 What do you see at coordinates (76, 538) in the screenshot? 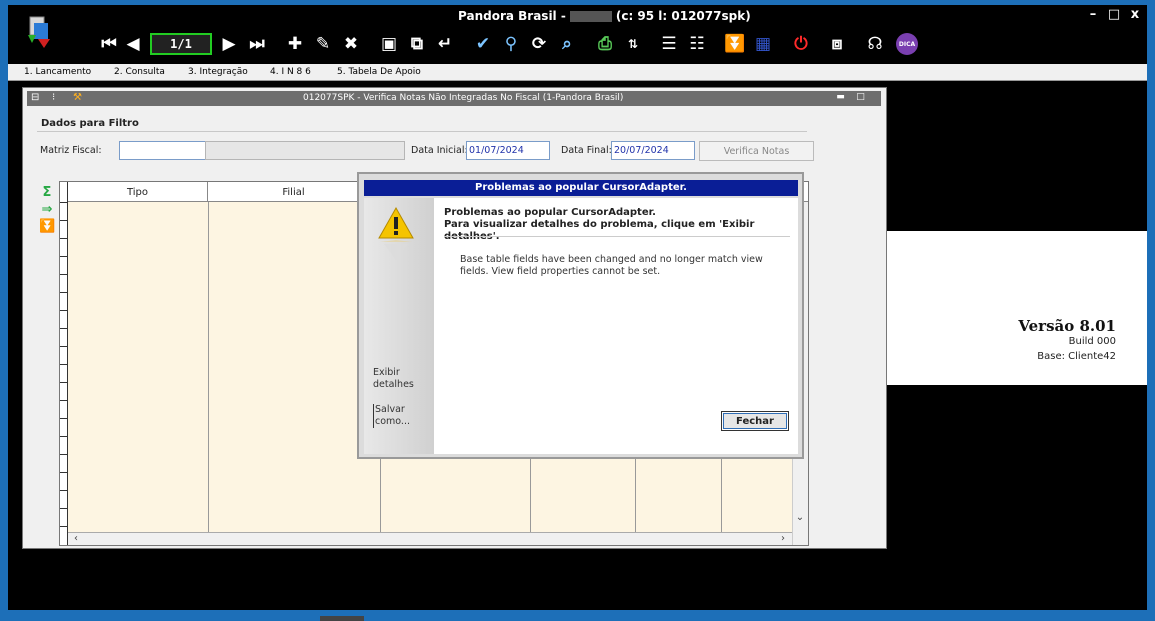
I see `scroll-left-icon: ‹` at bounding box center [76, 538].